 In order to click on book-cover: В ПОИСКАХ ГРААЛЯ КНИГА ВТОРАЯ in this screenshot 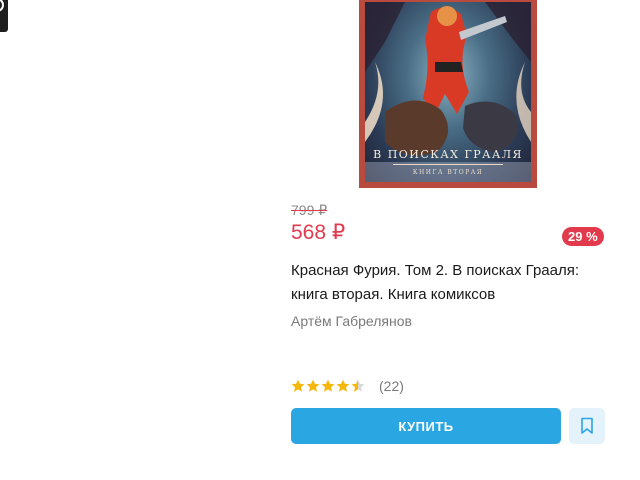, I will do `click(448, 94)`.